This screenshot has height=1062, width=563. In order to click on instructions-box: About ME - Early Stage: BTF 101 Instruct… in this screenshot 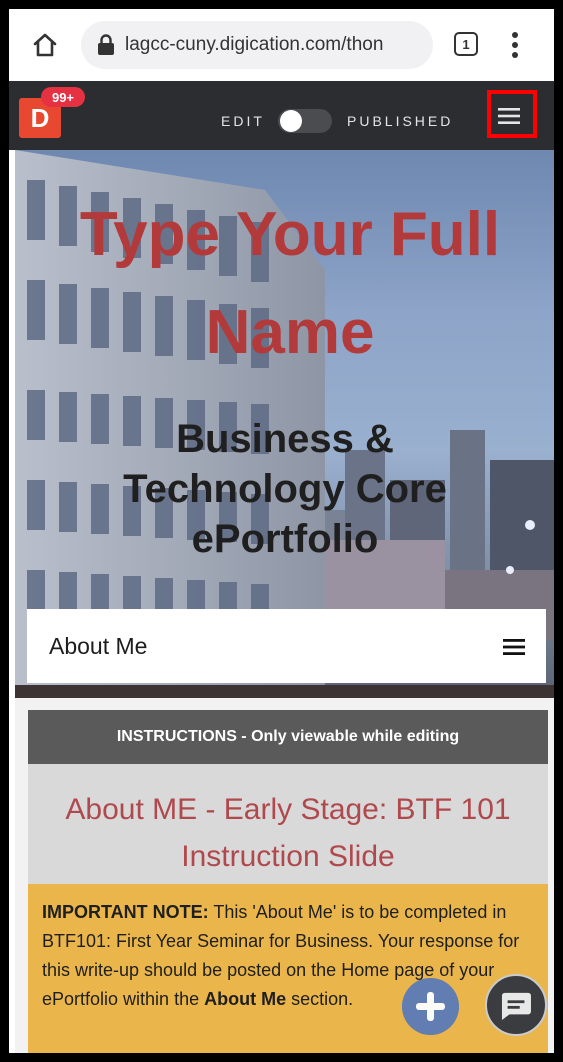, I will do `click(288, 824)`.